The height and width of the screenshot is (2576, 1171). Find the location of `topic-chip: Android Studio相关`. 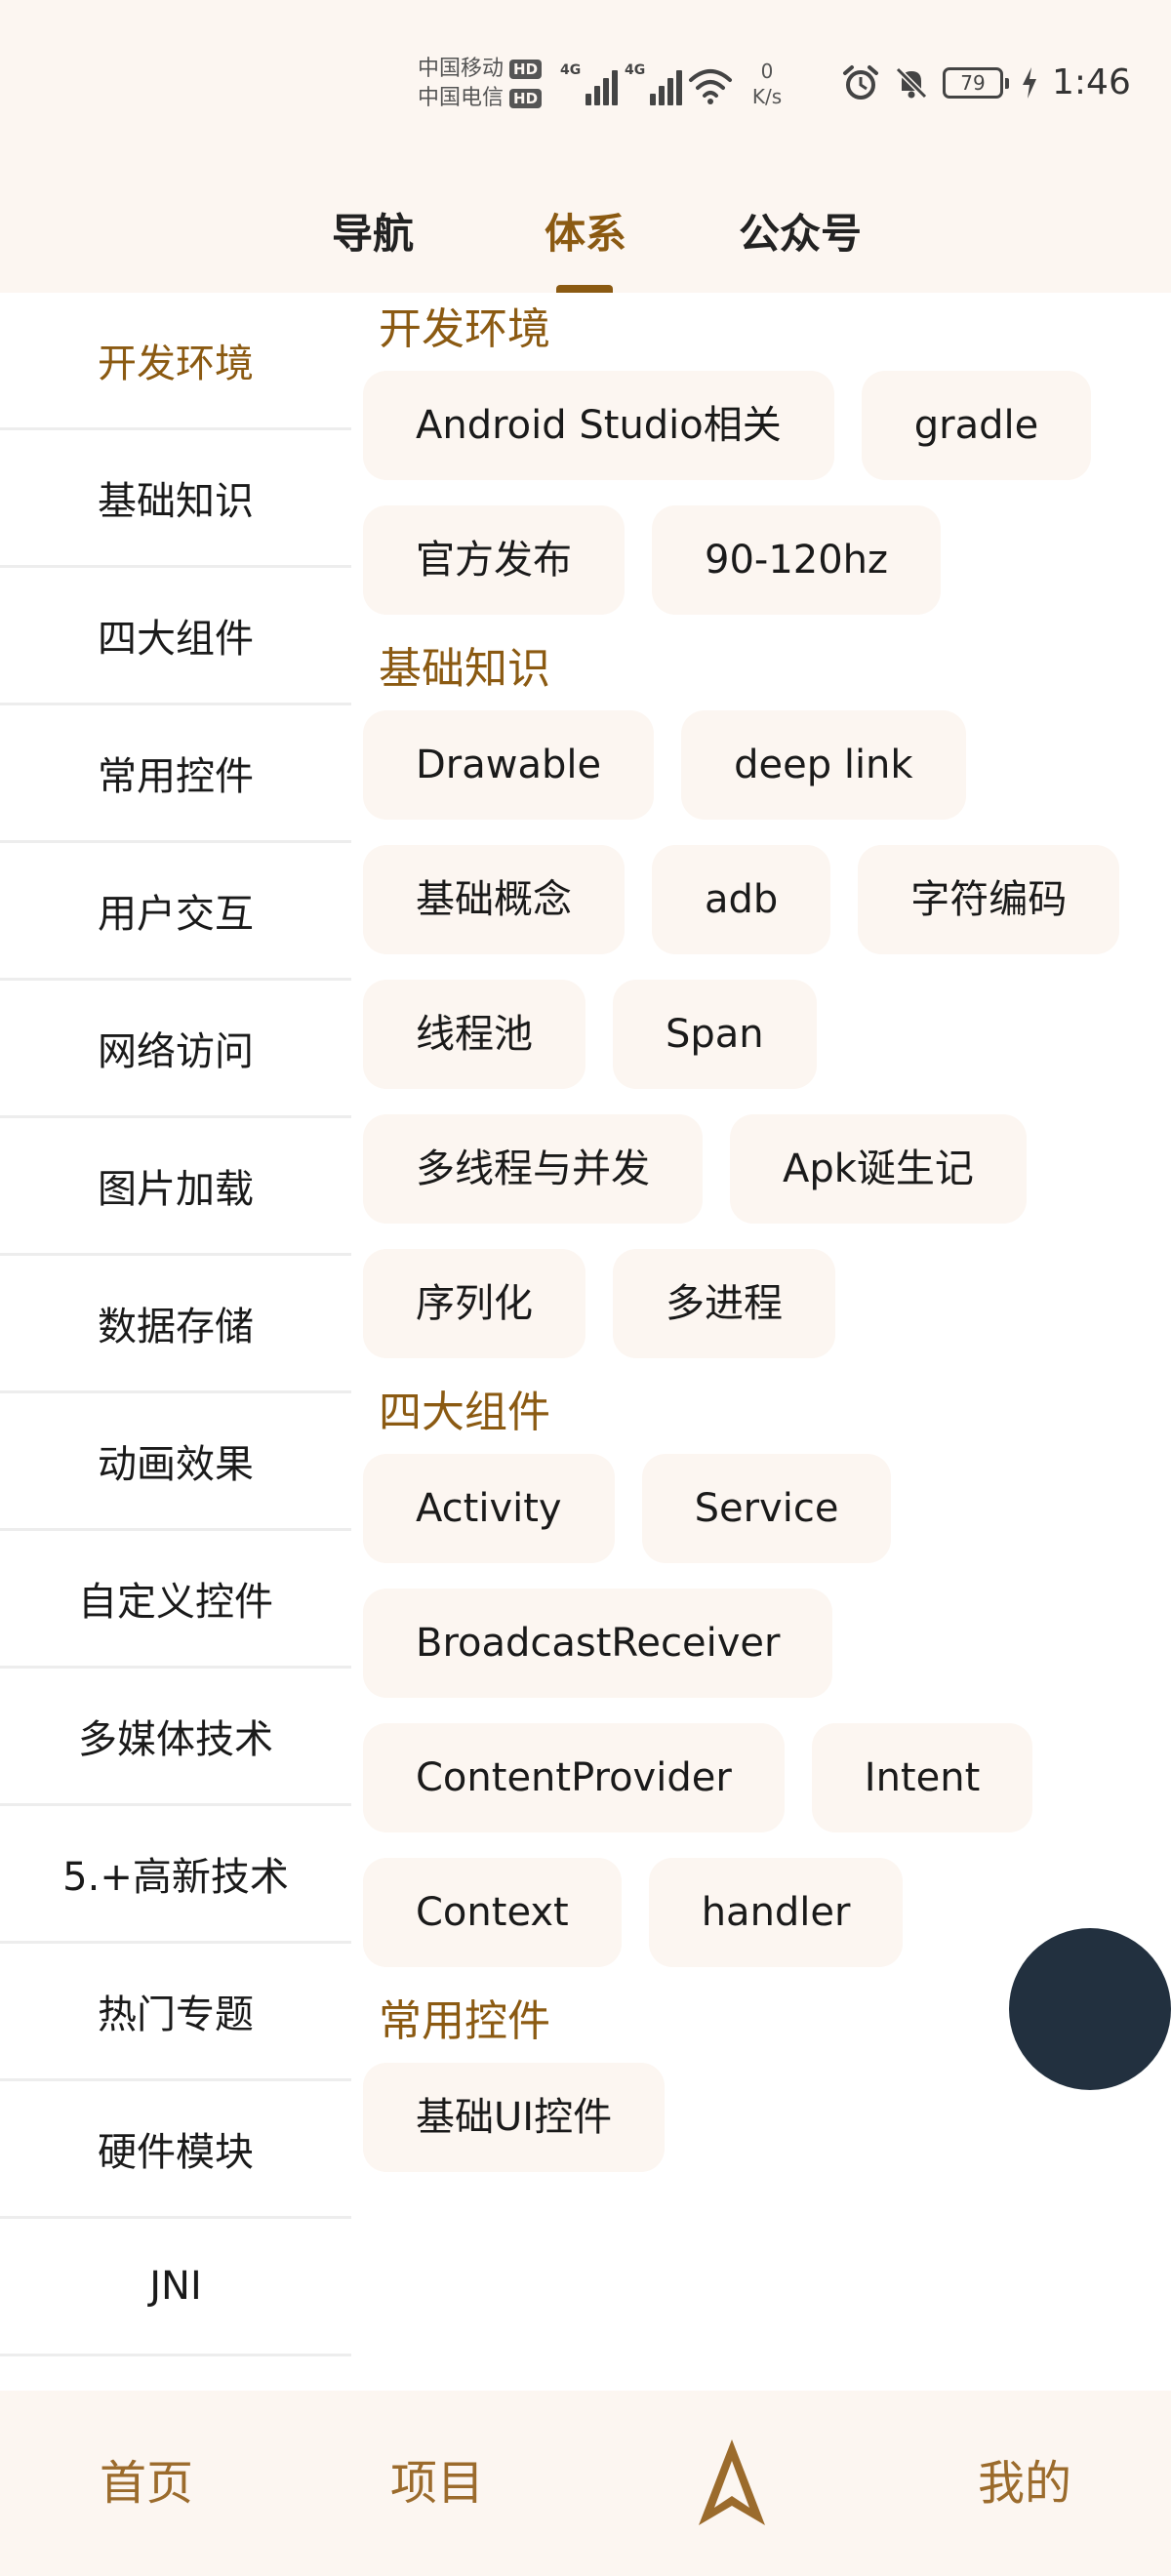

topic-chip: Android Studio相关 is located at coordinates (598, 425).